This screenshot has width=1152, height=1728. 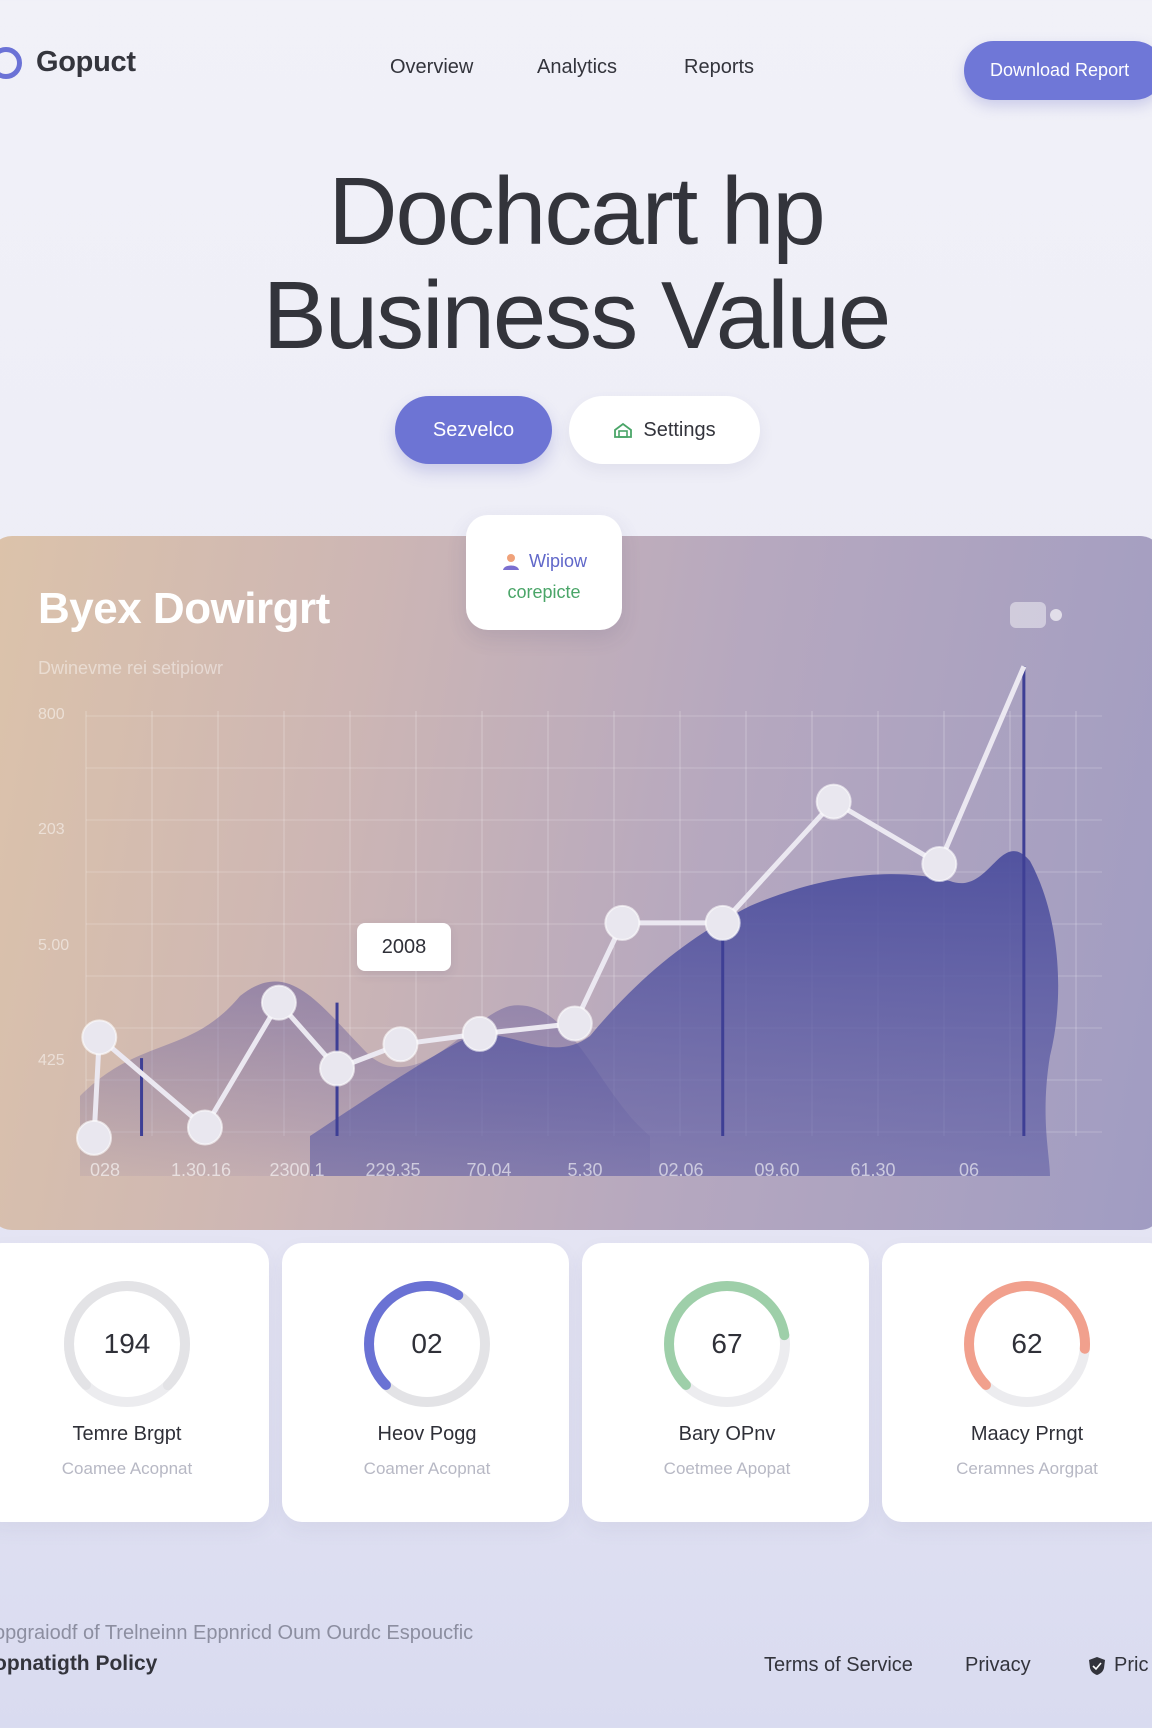 I want to click on x-tick-label: 09.60, so click(x=776, y=1170).